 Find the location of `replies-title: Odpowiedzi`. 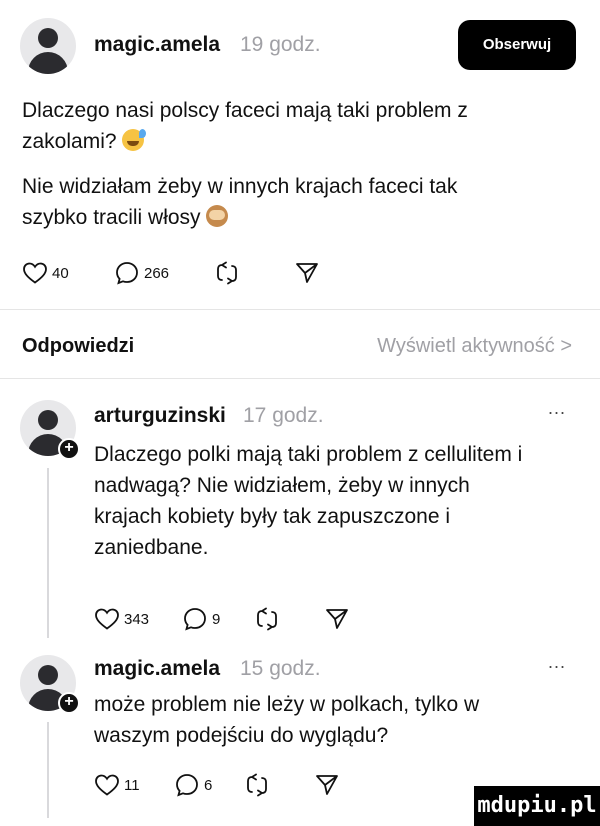

replies-title: Odpowiedzi is located at coordinates (78, 346).